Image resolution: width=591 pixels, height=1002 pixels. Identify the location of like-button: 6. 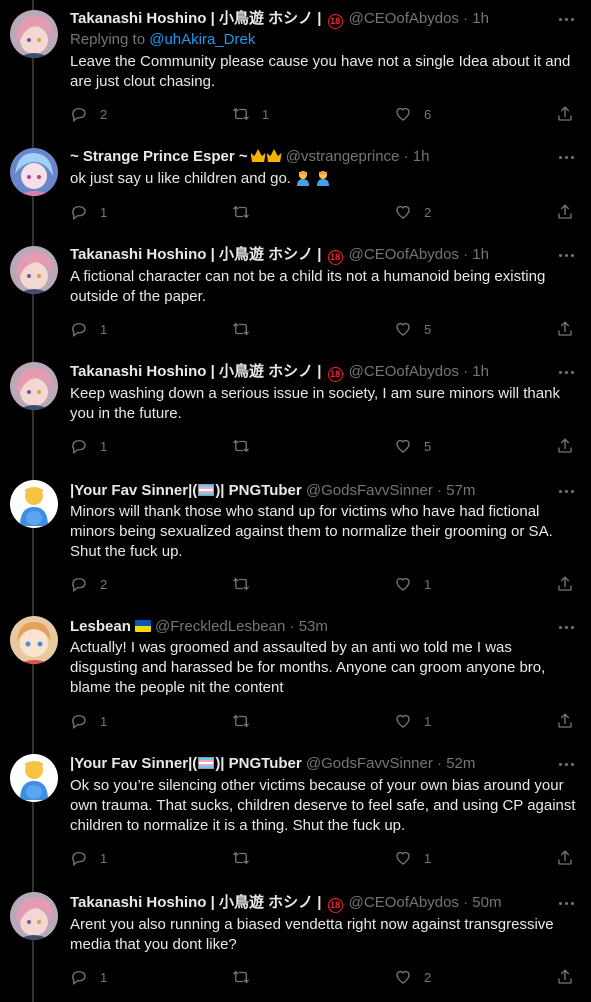
(412, 114).